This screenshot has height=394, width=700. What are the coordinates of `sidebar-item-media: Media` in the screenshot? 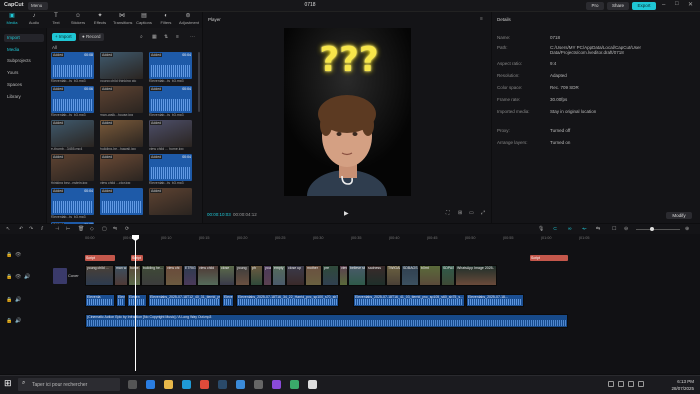 It's located at (24, 50).